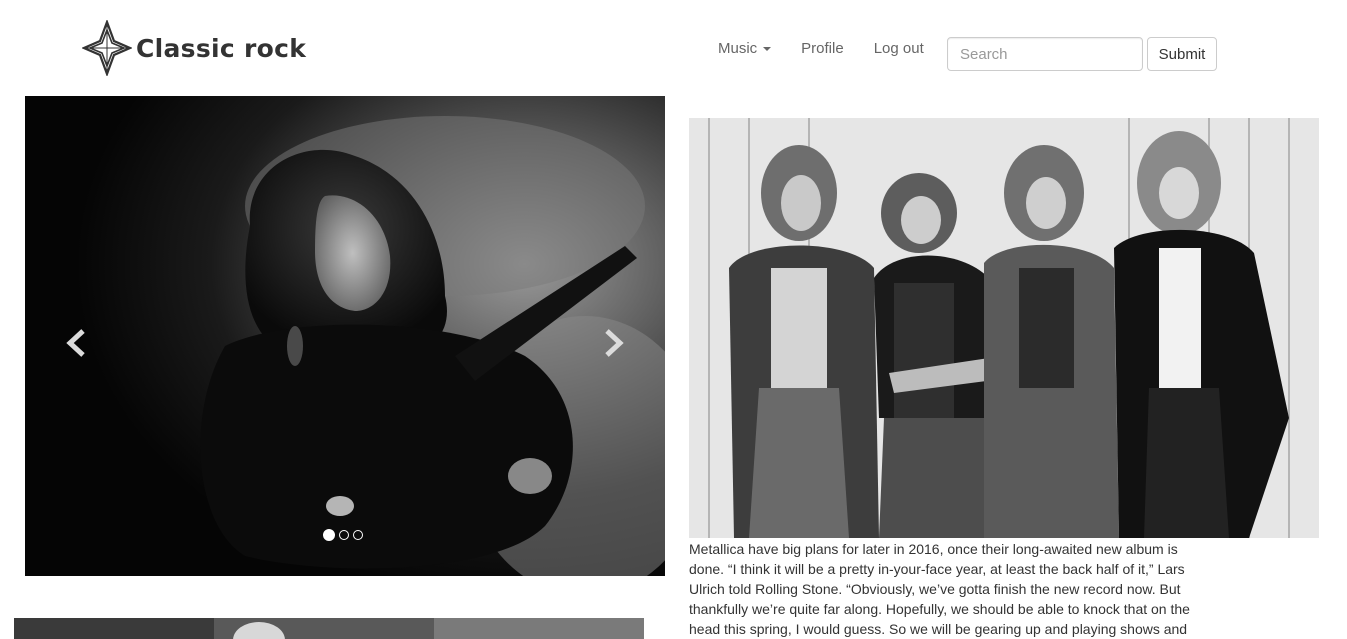  I want to click on search-input, so click(1045, 54).